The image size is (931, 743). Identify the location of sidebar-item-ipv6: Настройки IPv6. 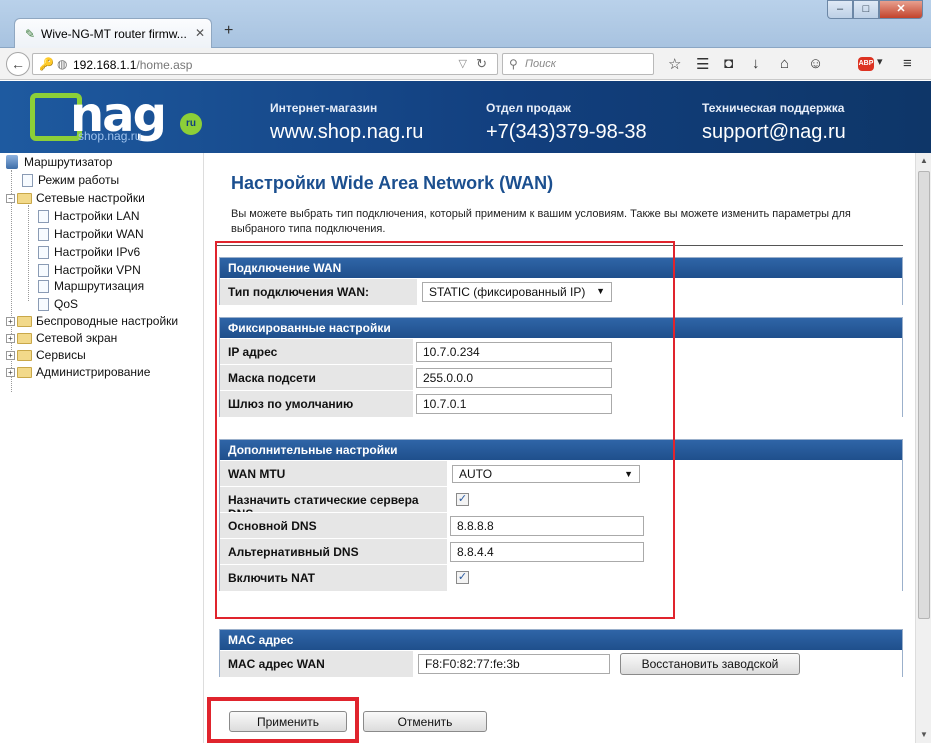
(89, 252).